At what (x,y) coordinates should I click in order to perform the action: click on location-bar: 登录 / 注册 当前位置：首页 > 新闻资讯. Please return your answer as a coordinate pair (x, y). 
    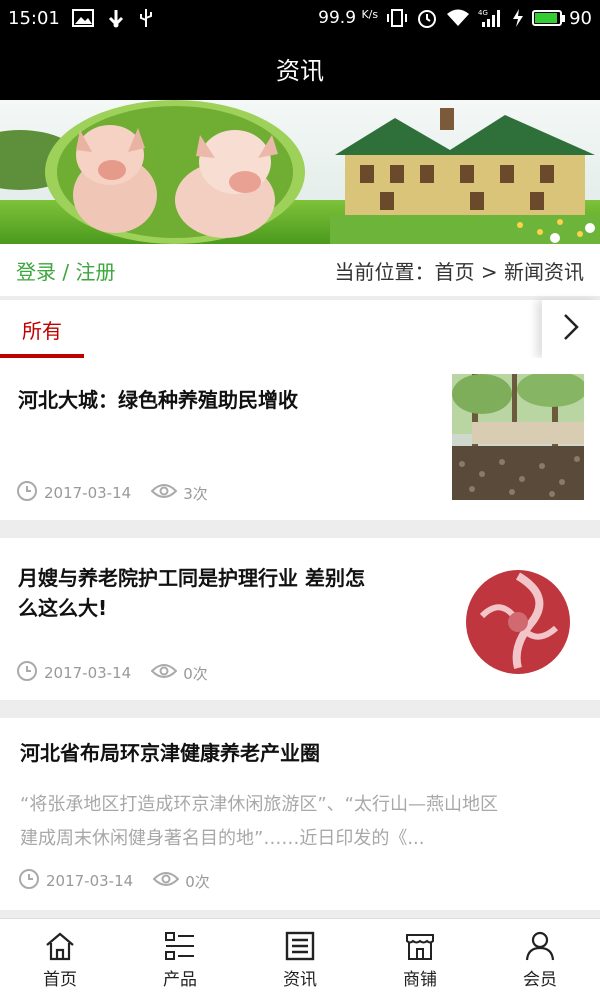
    Looking at the image, I should click on (300, 270).